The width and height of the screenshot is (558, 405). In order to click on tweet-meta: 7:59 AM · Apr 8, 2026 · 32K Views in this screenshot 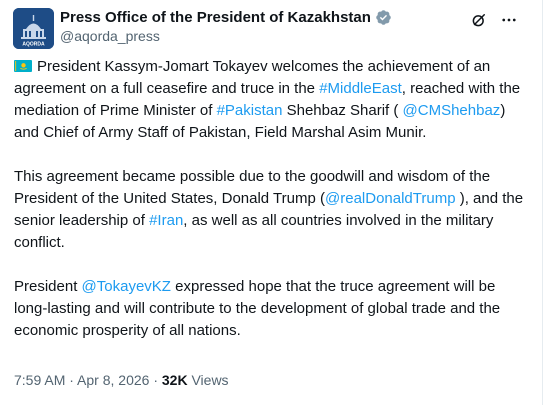, I will do `click(121, 380)`.